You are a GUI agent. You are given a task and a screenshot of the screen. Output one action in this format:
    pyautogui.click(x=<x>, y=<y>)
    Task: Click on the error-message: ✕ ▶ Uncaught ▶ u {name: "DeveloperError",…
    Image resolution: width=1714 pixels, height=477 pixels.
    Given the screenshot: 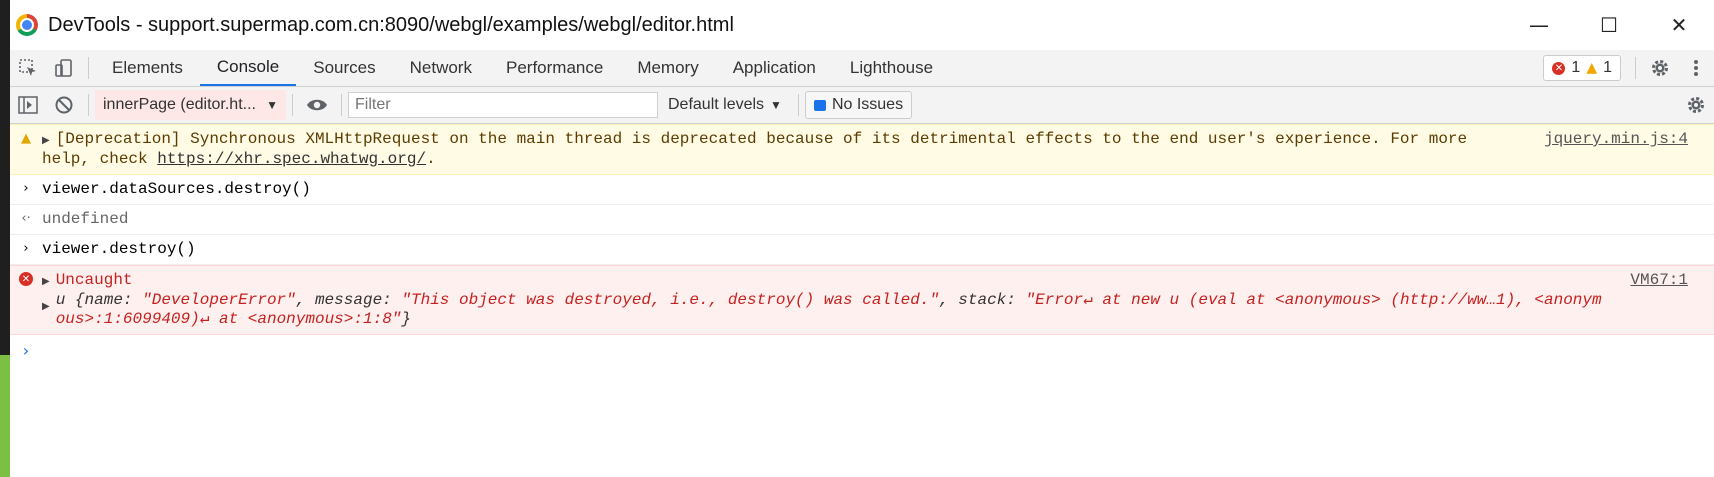 What is the action you would take?
    pyautogui.click(x=862, y=300)
    